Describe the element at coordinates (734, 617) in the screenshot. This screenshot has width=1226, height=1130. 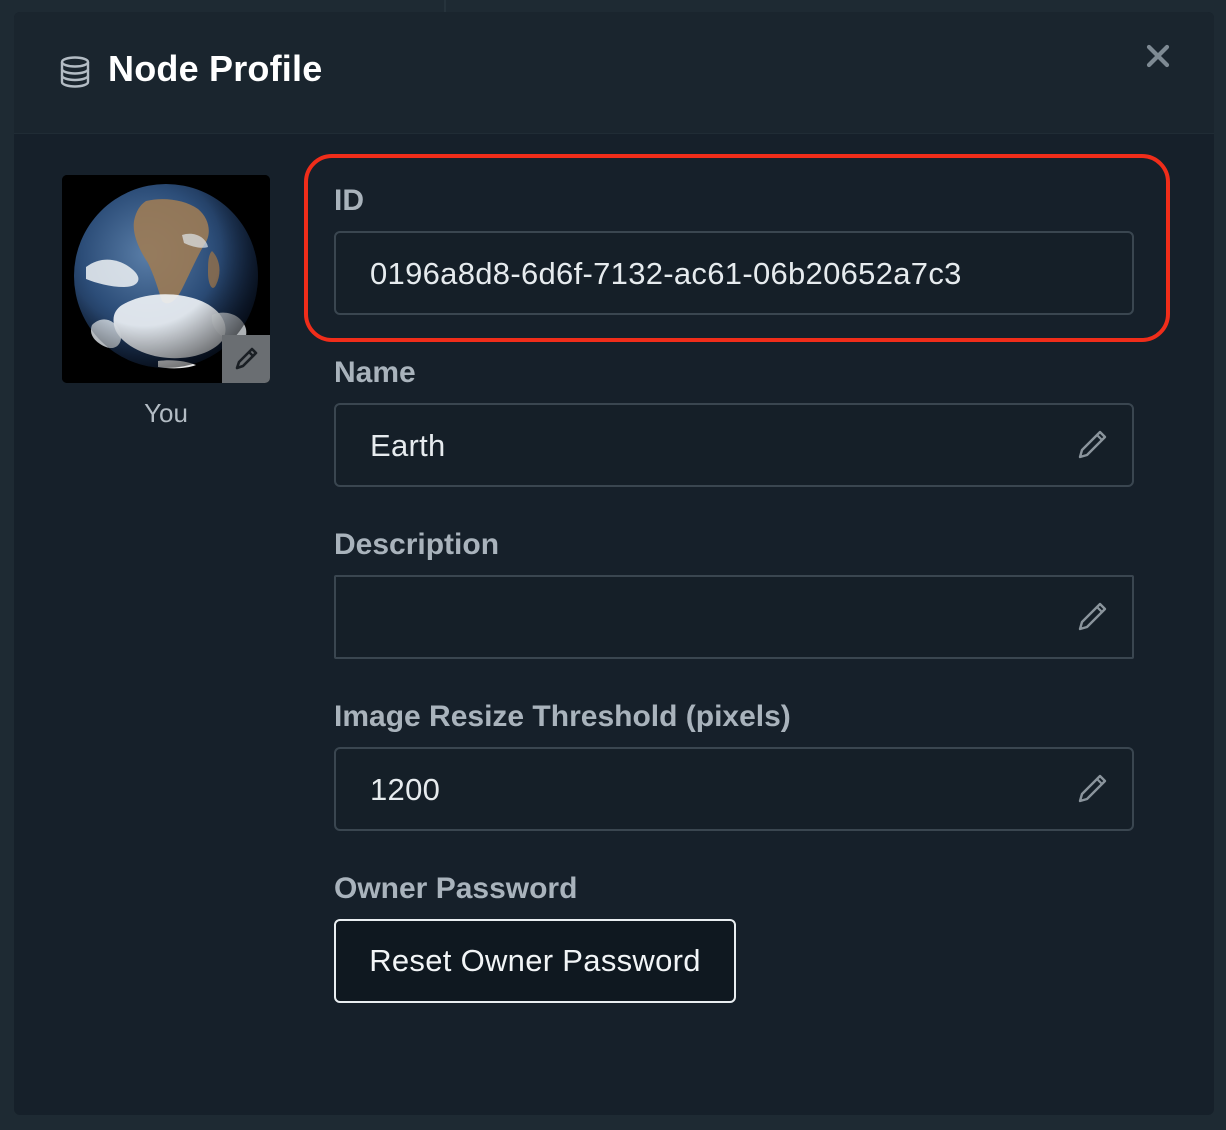
I see `description-field` at that location.